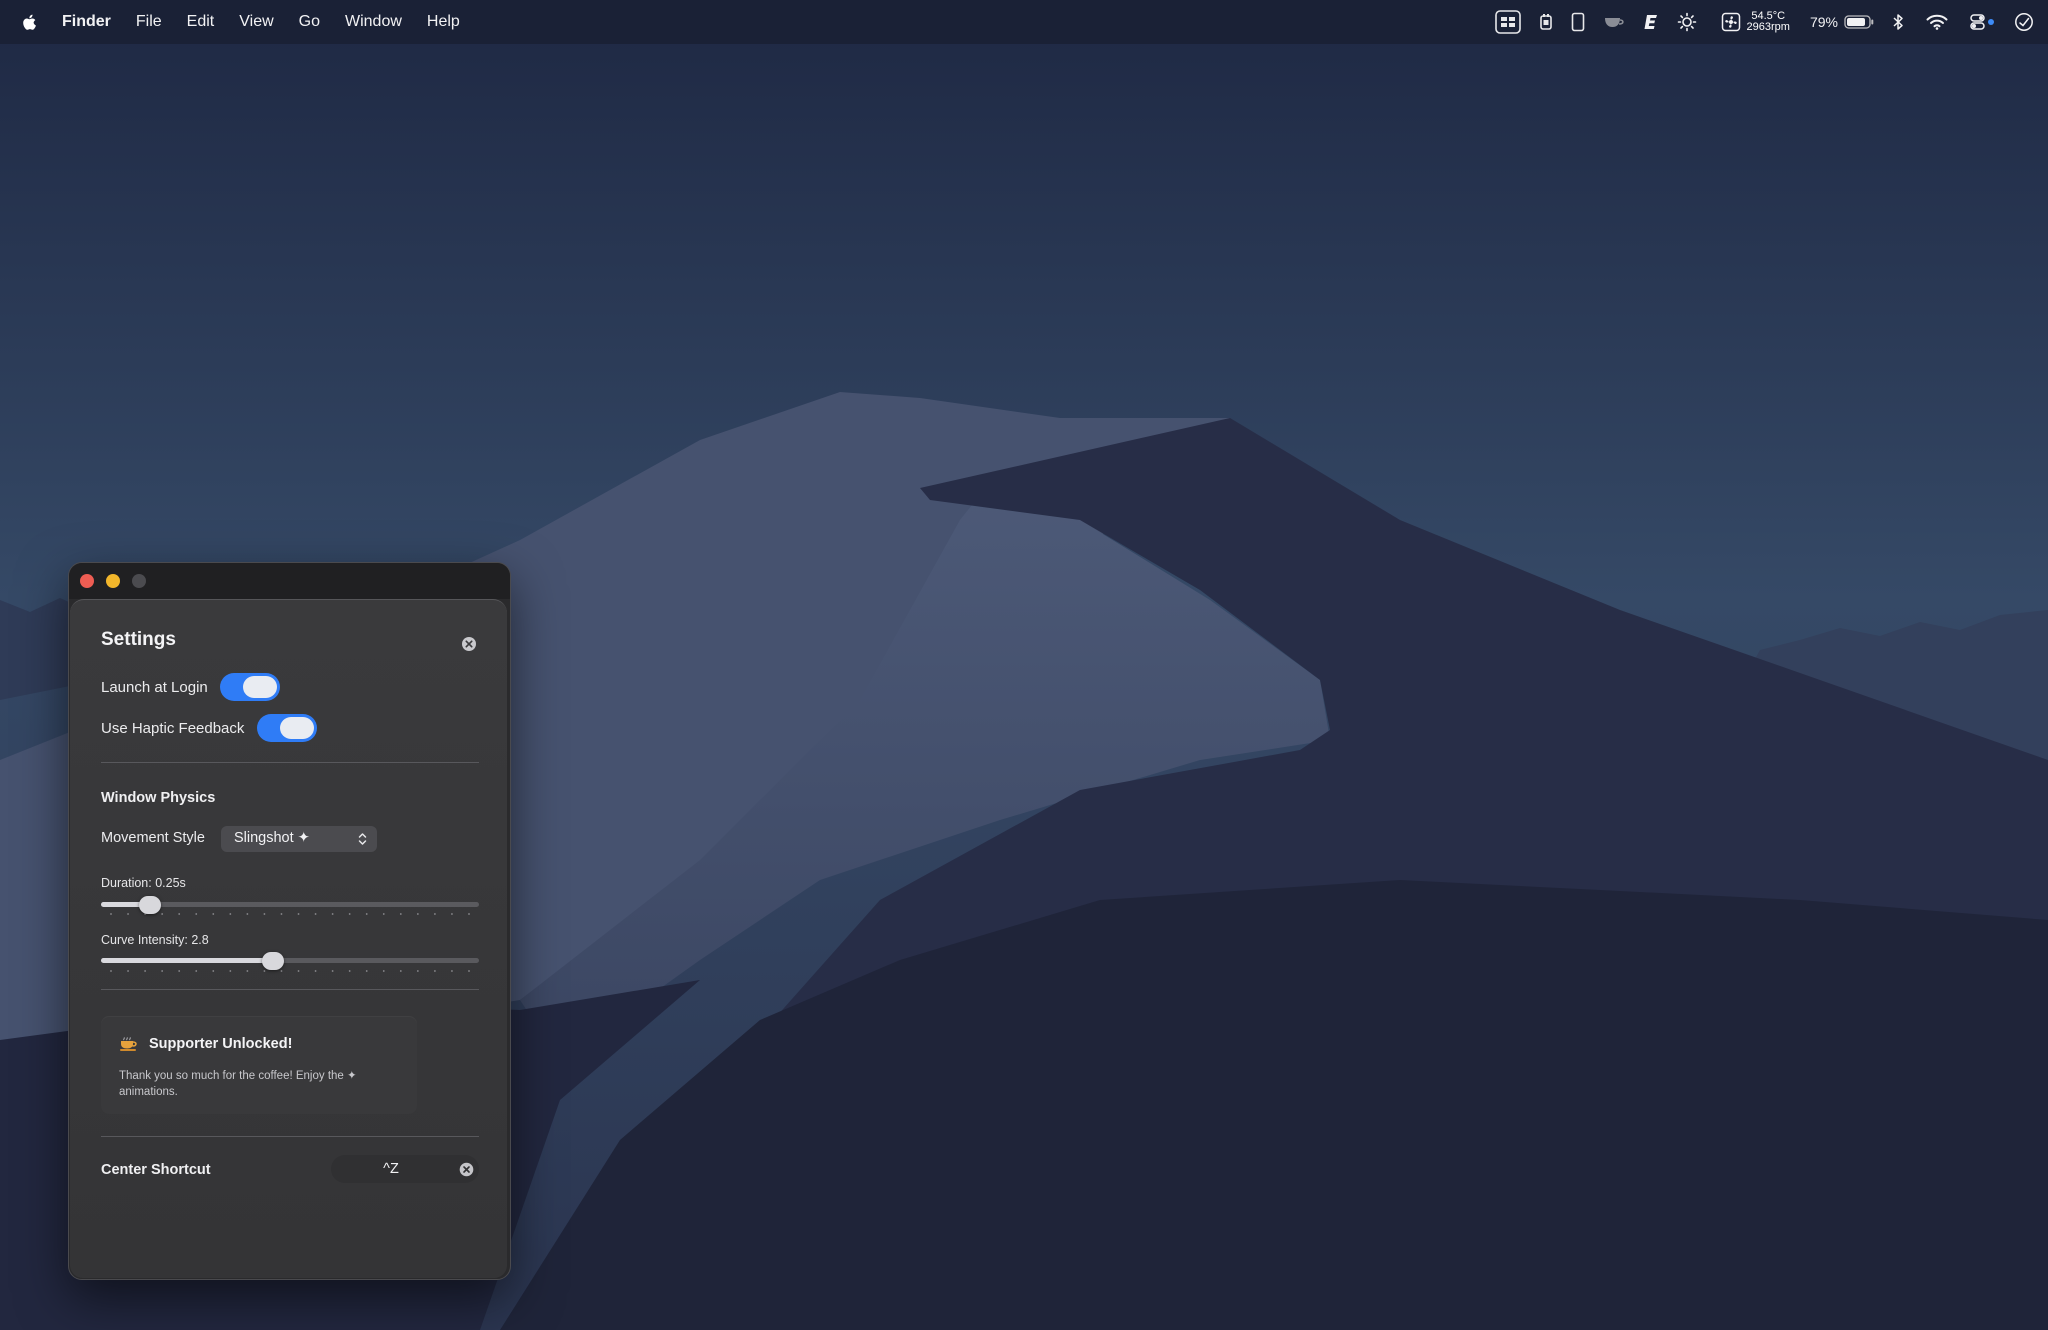 Image resolution: width=2048 pixels, height=1330 pixels. Describe the element at coordinates (373, 22) in the screenshot. I see `menu-window: Window` at that location.